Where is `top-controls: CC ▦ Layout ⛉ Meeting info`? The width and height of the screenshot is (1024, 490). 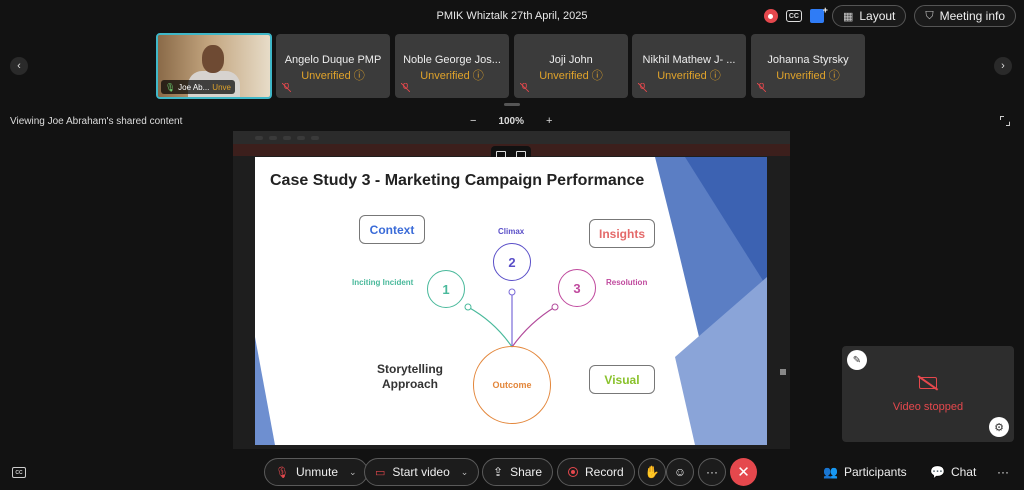
top-controls: CC ▦ Layout ⛉ Meeting info is located at coordinates (889, 16).